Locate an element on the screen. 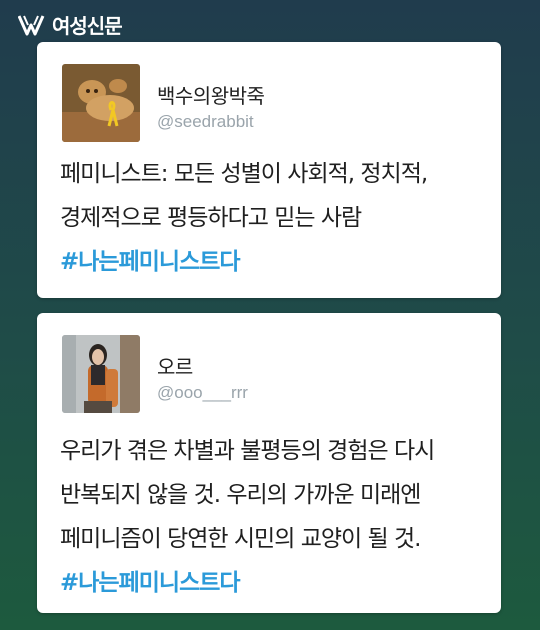  tweet-text-line: 페미니스트: 모든 성별이 사회적, 정치적, is located at coordinates (244, 174).